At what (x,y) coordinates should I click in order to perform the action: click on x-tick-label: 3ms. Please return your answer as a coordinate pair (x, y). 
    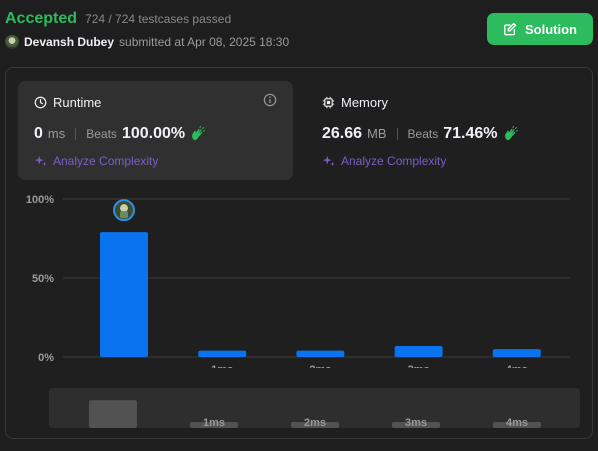
    Looking at the image, I should click on (419, 366).